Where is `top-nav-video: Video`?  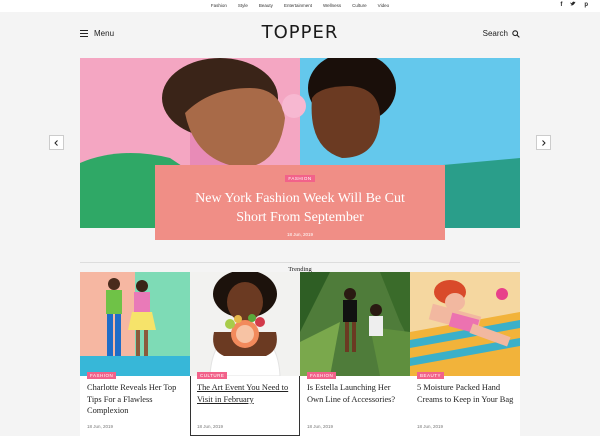
top-nav-video: Video is located at coordinates (383, 6).